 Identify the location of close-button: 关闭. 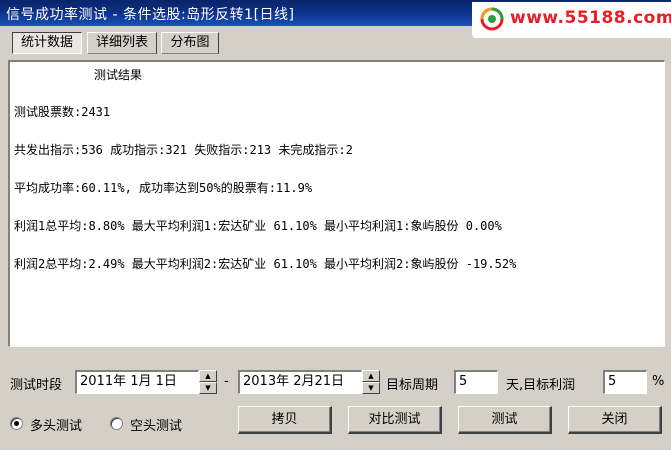
(615, 420).